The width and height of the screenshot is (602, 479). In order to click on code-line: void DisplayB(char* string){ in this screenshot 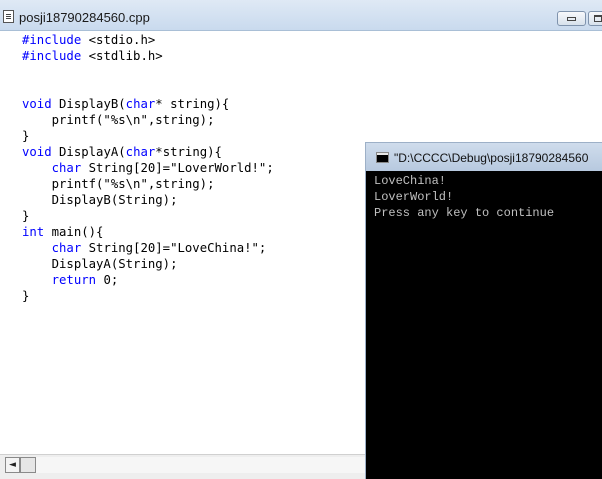, I will do `click(148, 104)`.